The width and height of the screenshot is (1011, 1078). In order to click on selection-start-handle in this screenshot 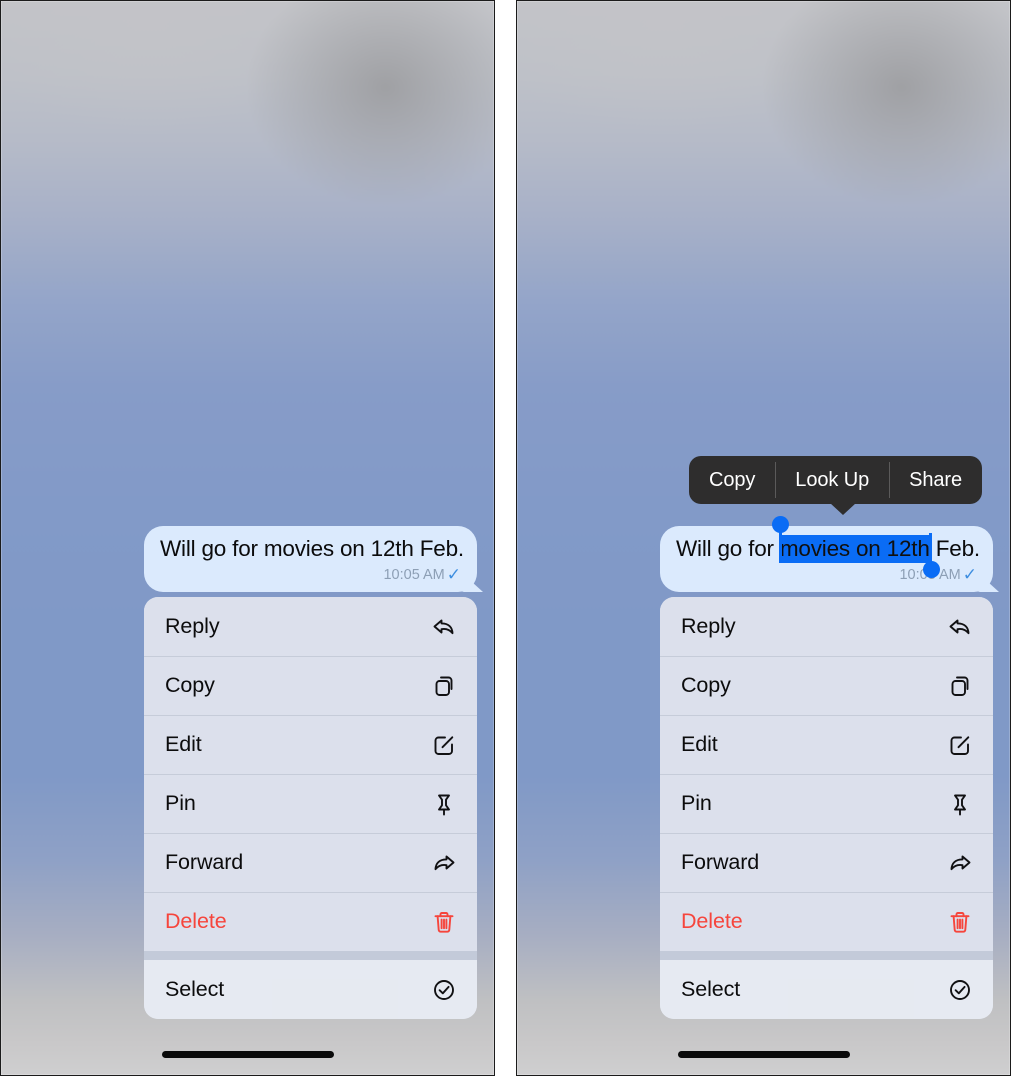, I will do `click(780, 524)`.